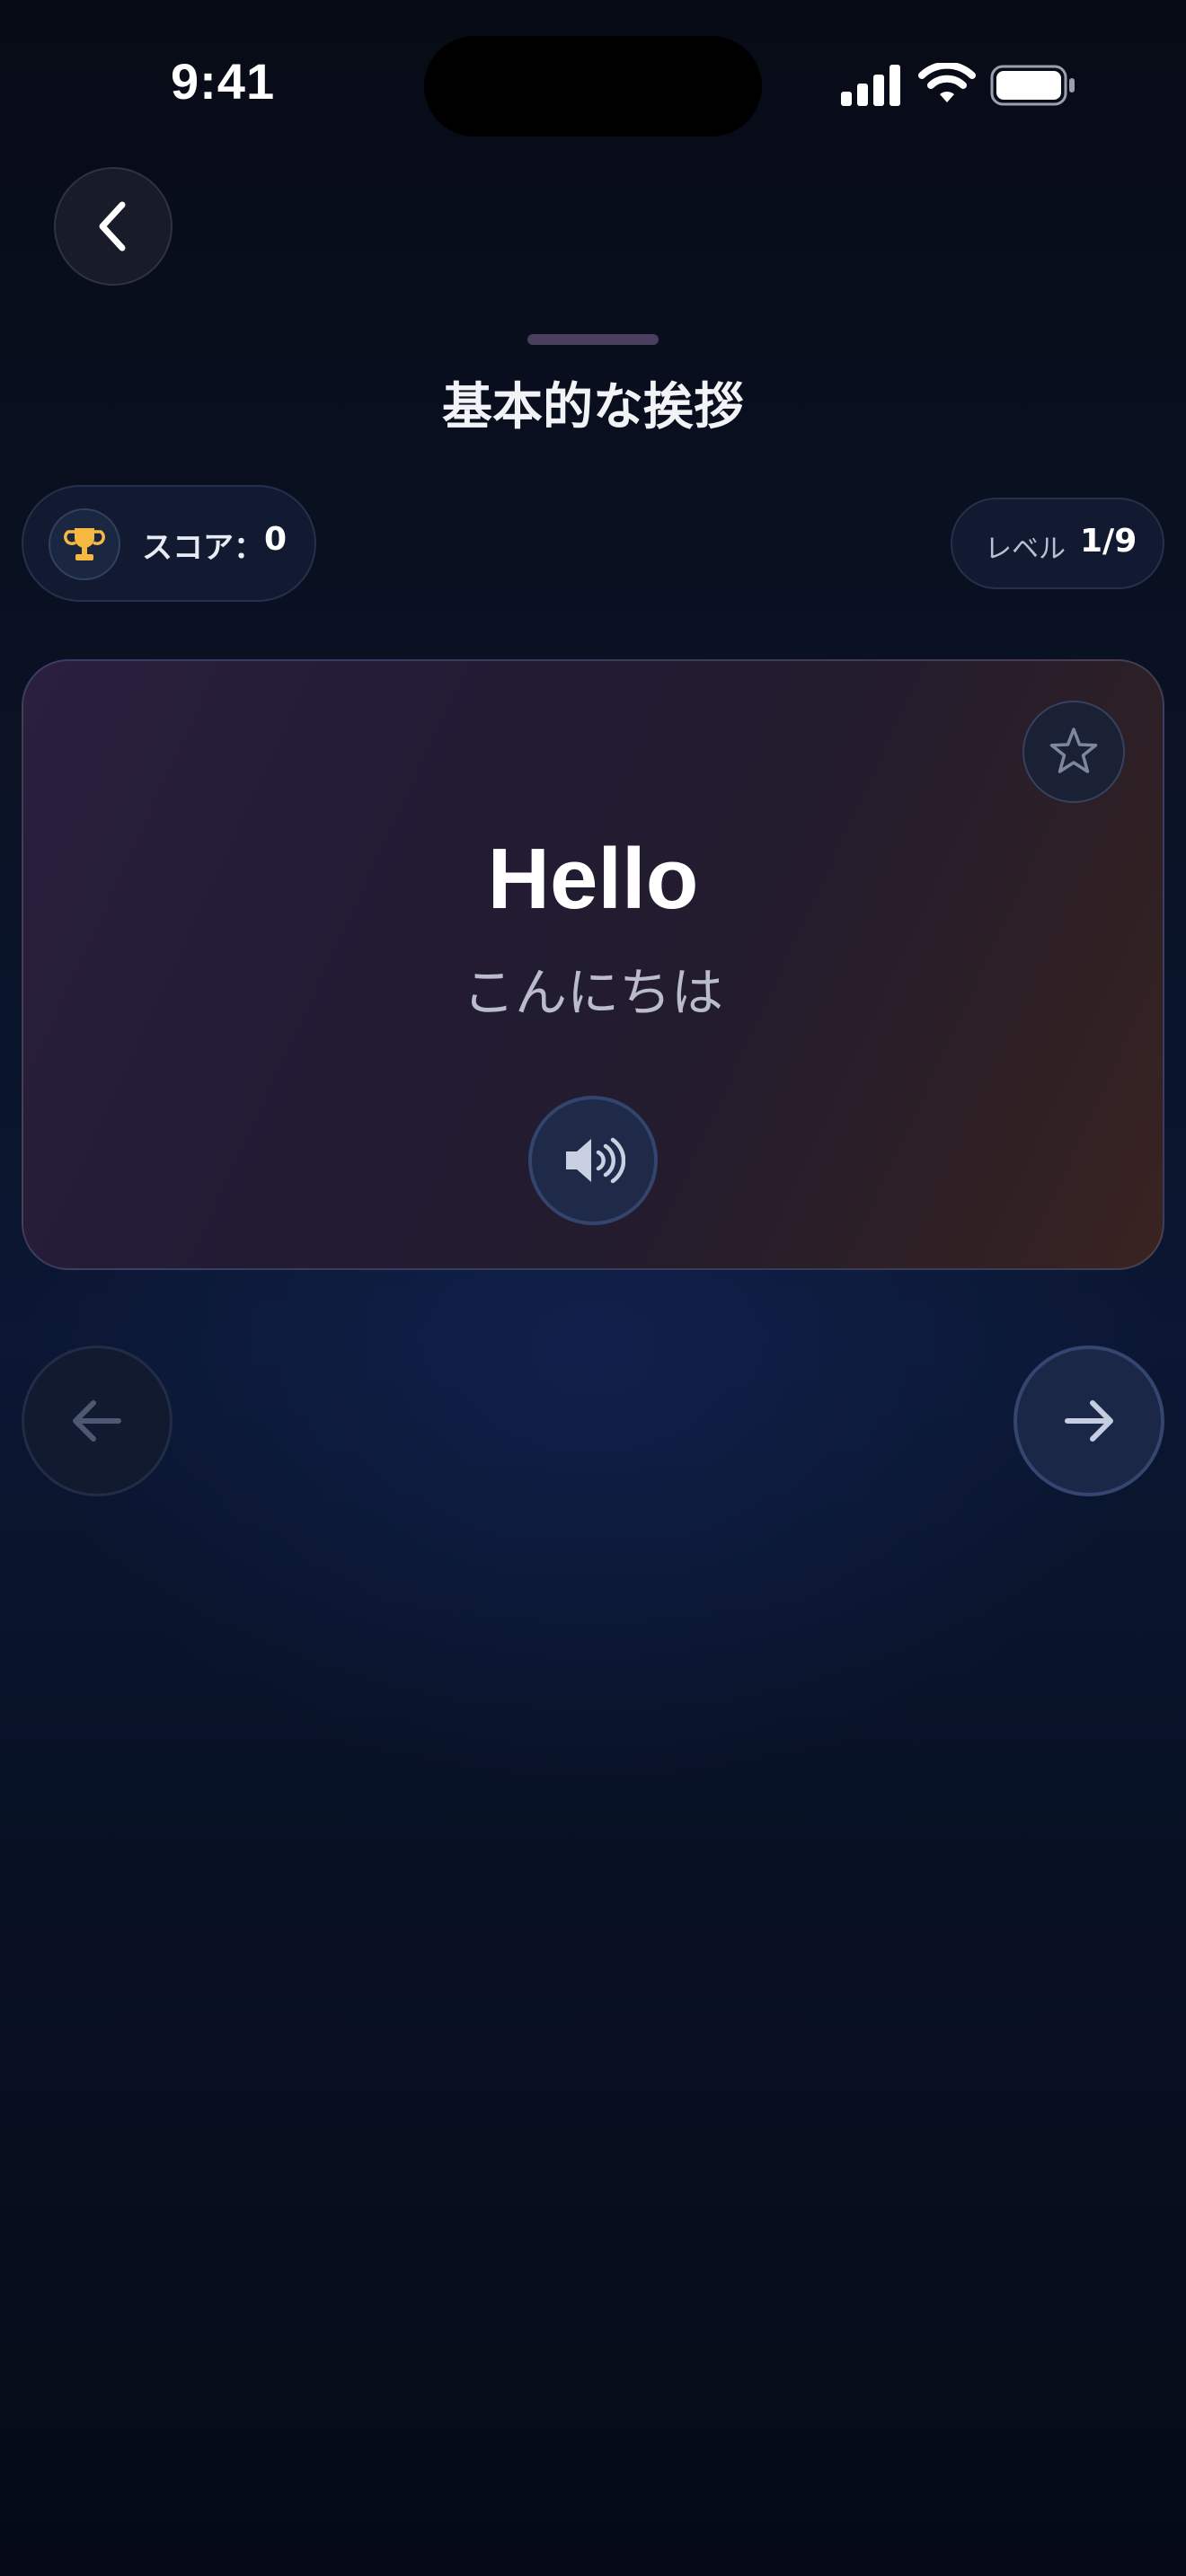  What do you see at coordinates (1108, 541) in the screenshot?
I see `level-value: 1/9` at bounding box center [1108, 541].